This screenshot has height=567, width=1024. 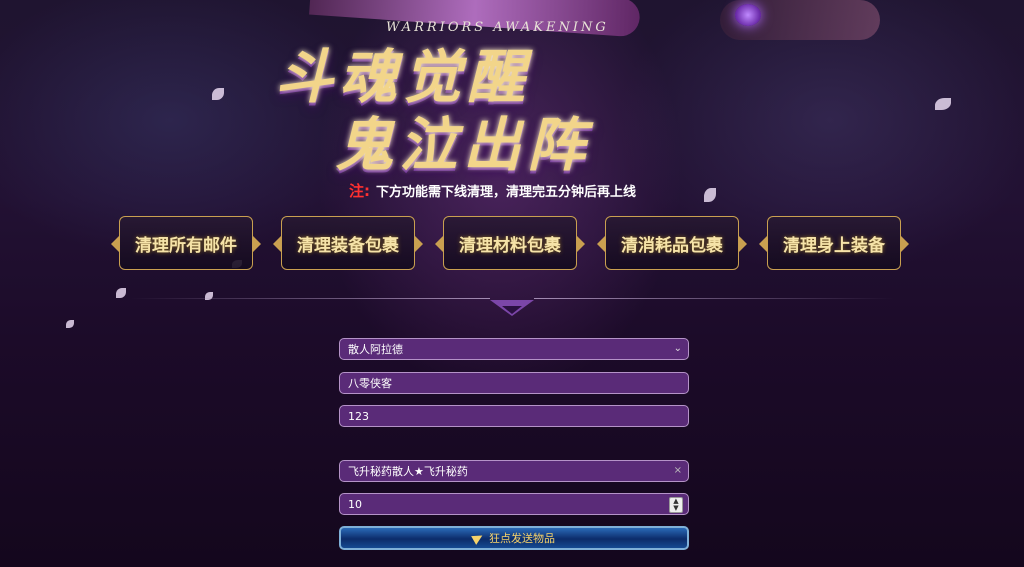 I want to click on character-select-value: 散人阿拉德, so click(x=375, y=349).